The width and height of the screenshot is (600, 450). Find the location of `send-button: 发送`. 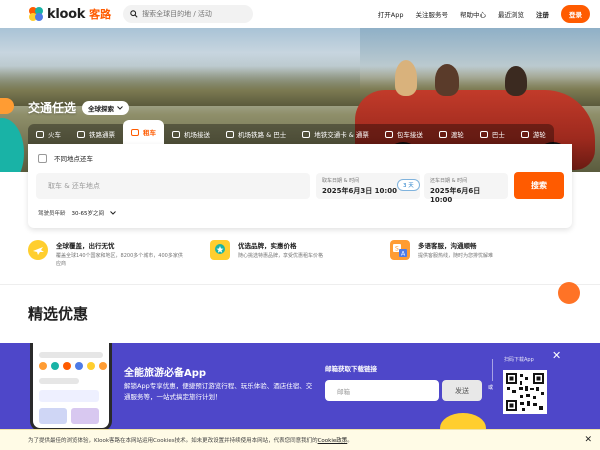

send-button: 发送 is located at coordinates (462, 390).